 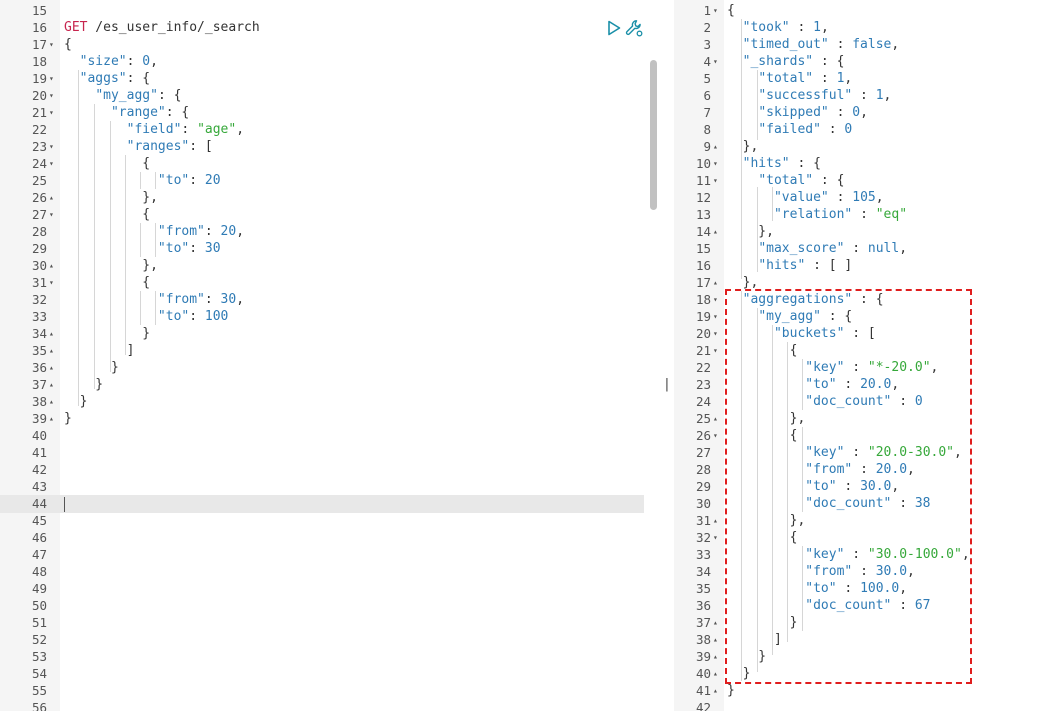 I want to click on code-line: 33 "to": 100, so click(x=330, y=316).